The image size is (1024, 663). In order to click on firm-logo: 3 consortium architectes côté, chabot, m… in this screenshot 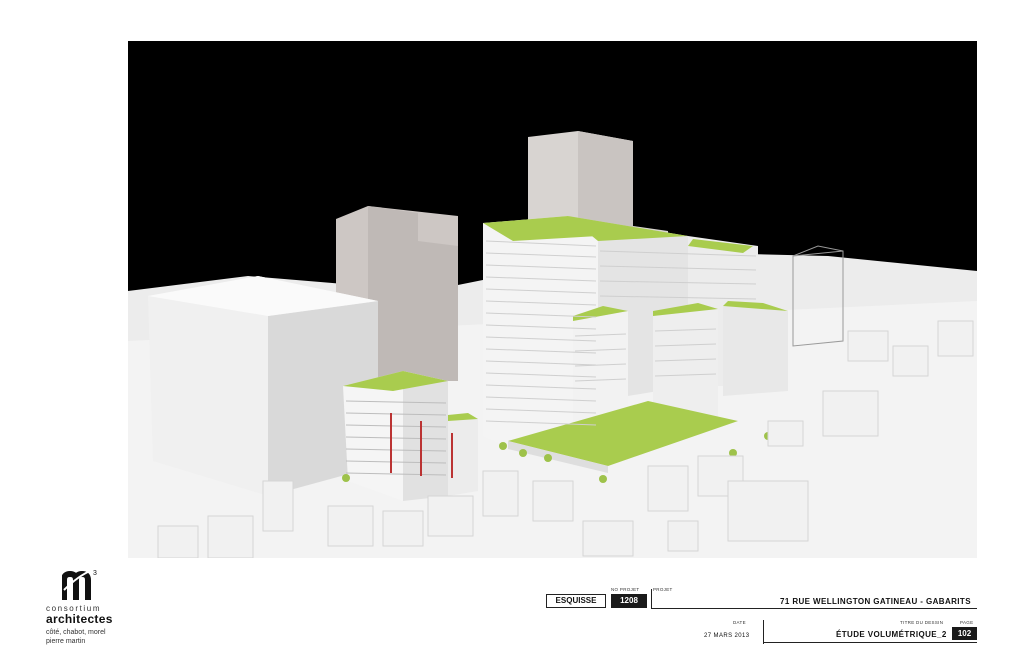, I will do `click(96, 613)`.